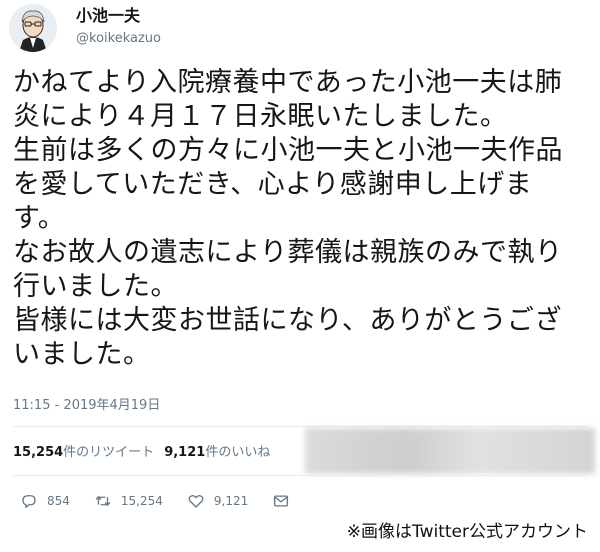 The image size is (600, 552). What do you see at coordinates (238, 452) in the screenshot?
I see `like-stat-label: 件のいいね` at bounding box center [238, 452].